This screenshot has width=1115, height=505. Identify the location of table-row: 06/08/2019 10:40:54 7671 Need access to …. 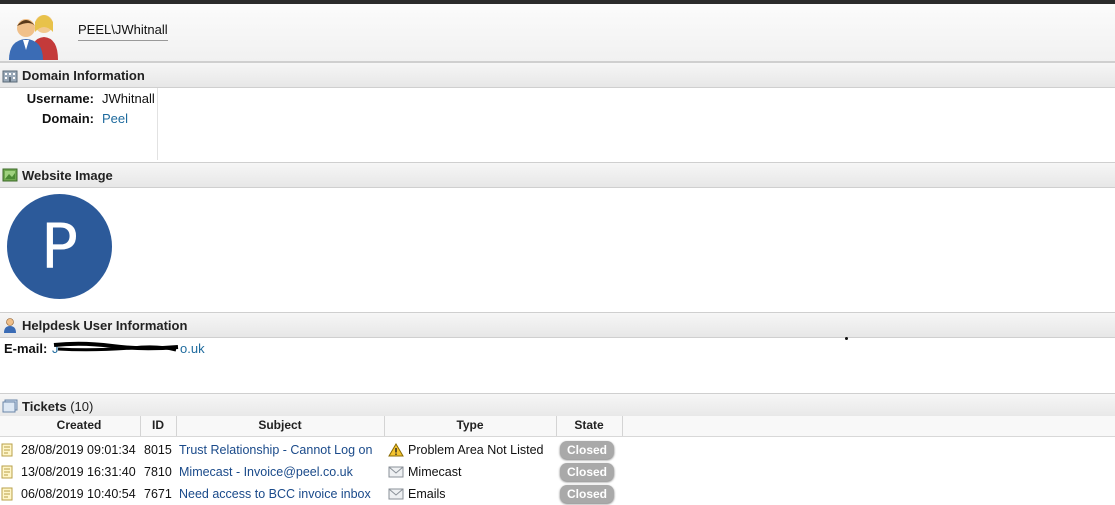
(557, 494).